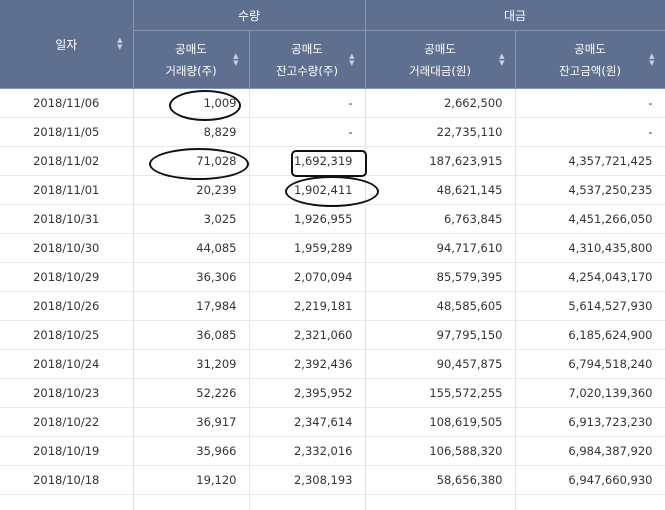 This screenshot has height=510, width=665. Describe the element at coordinates (67, 335) in the screenshot. I see `cell-date: 2018/10/25` at that location.